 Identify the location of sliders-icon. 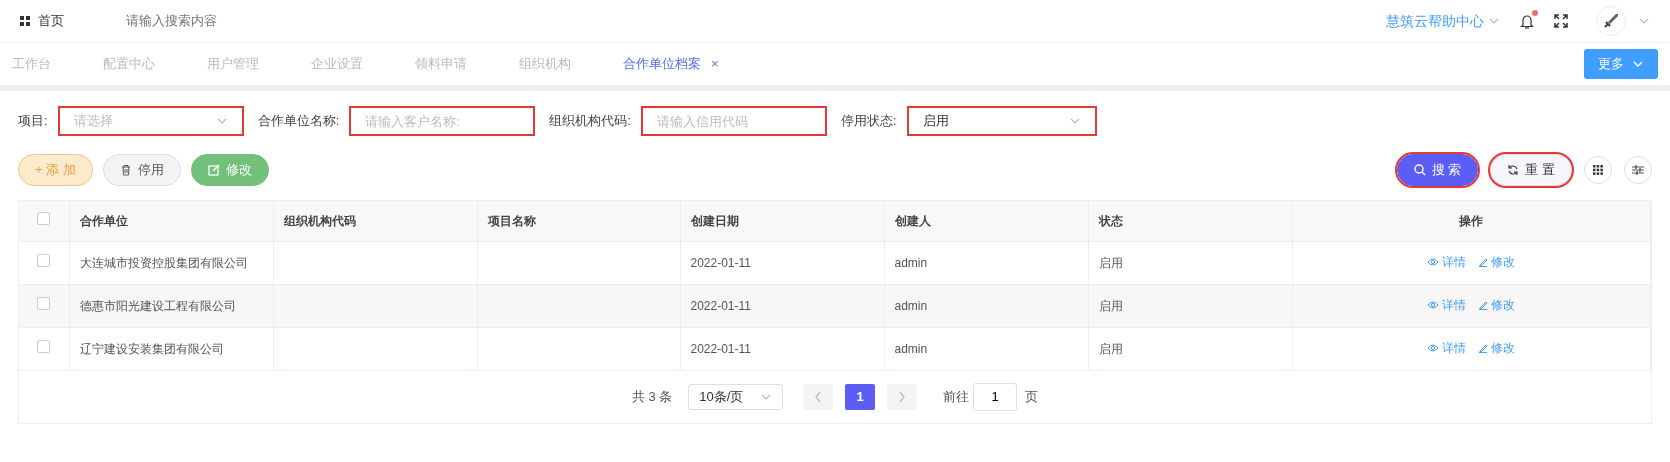
(1638, 170).